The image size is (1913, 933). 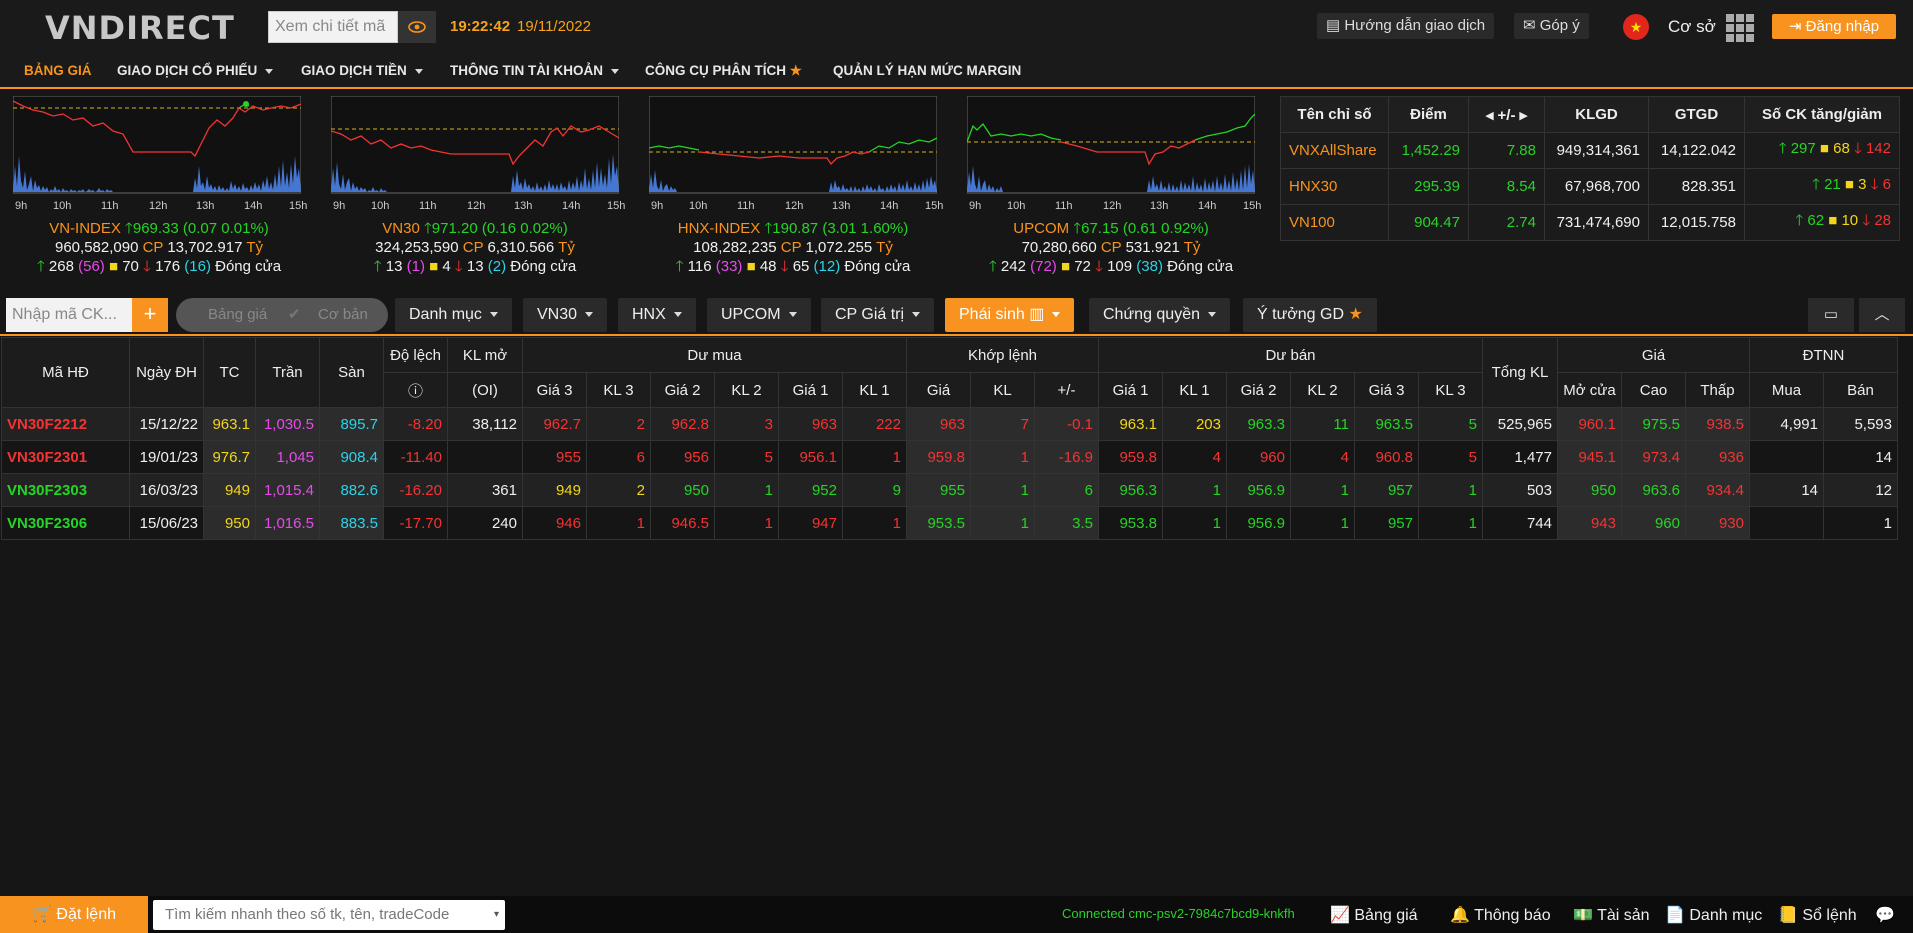 What do you see at coordinates (1130, 457) in the screenshot?
I see `ask-price1: 959.8` at bounding box center [1130, 457].